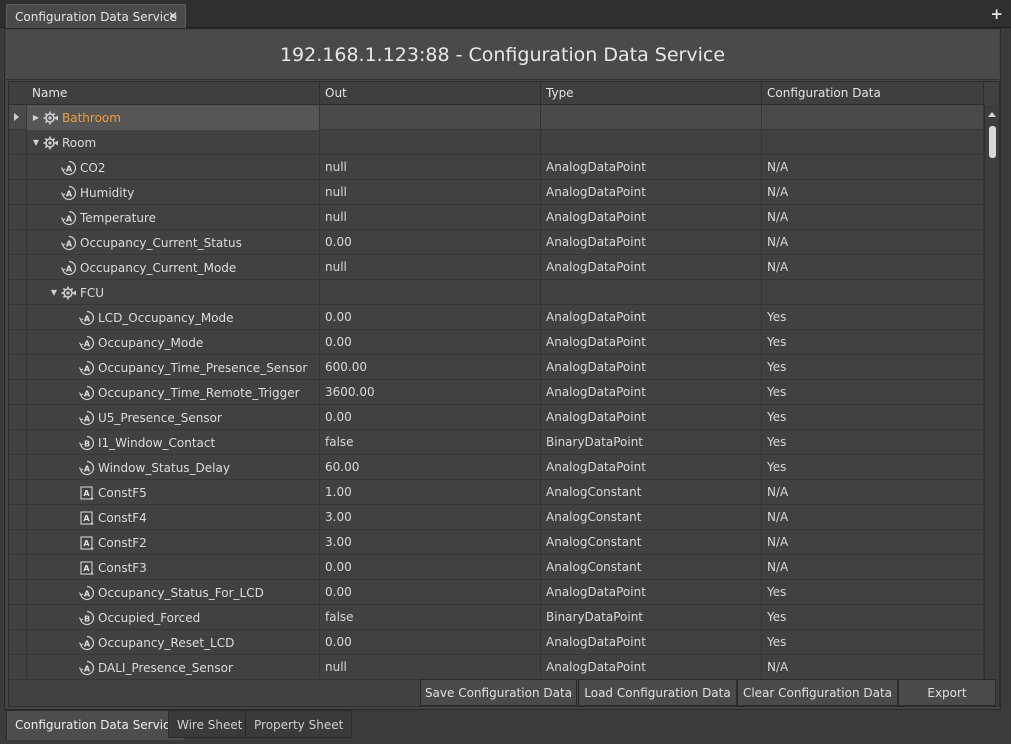 This screenshot has width=1011, height=744. Describe the element at coordinates (87, 618) in the screenshot. I see `svg-text: B` at that location.